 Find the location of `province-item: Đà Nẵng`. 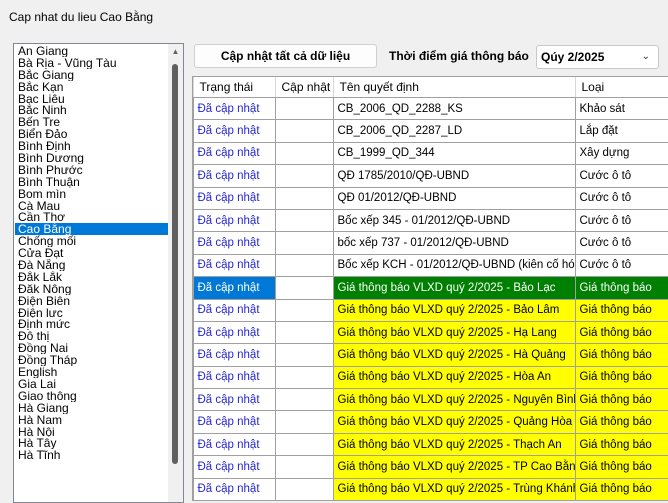

province-item: Đà Nẵng is located at coordinates (92, 265).